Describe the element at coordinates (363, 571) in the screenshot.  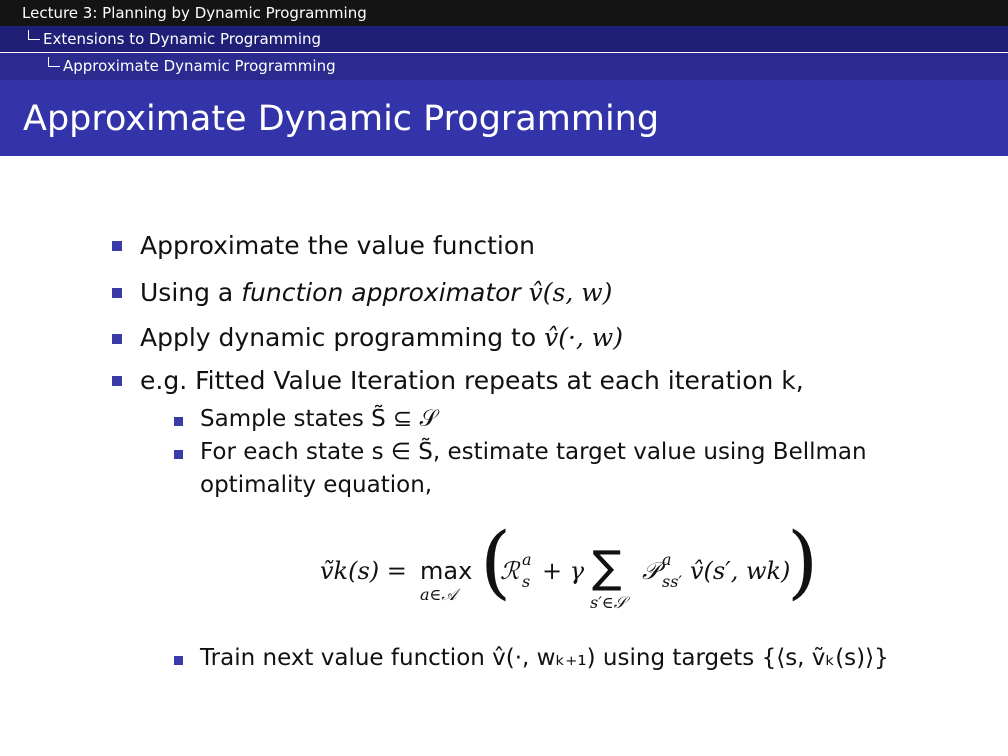
I see `eq-lhs: ṽk(s) =` at that location.